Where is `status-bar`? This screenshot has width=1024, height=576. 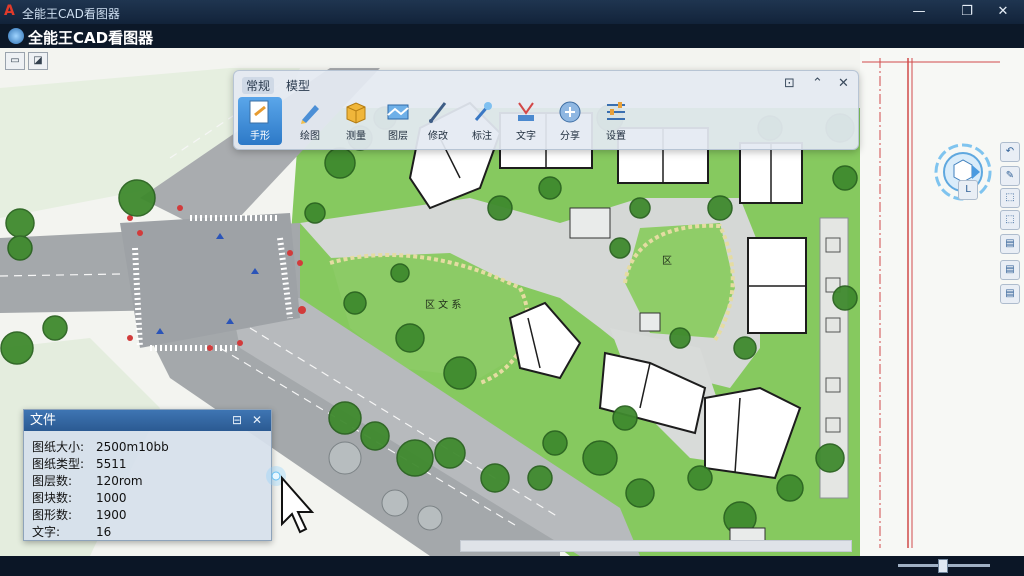 status-bar is located at coordinates (512, 566).